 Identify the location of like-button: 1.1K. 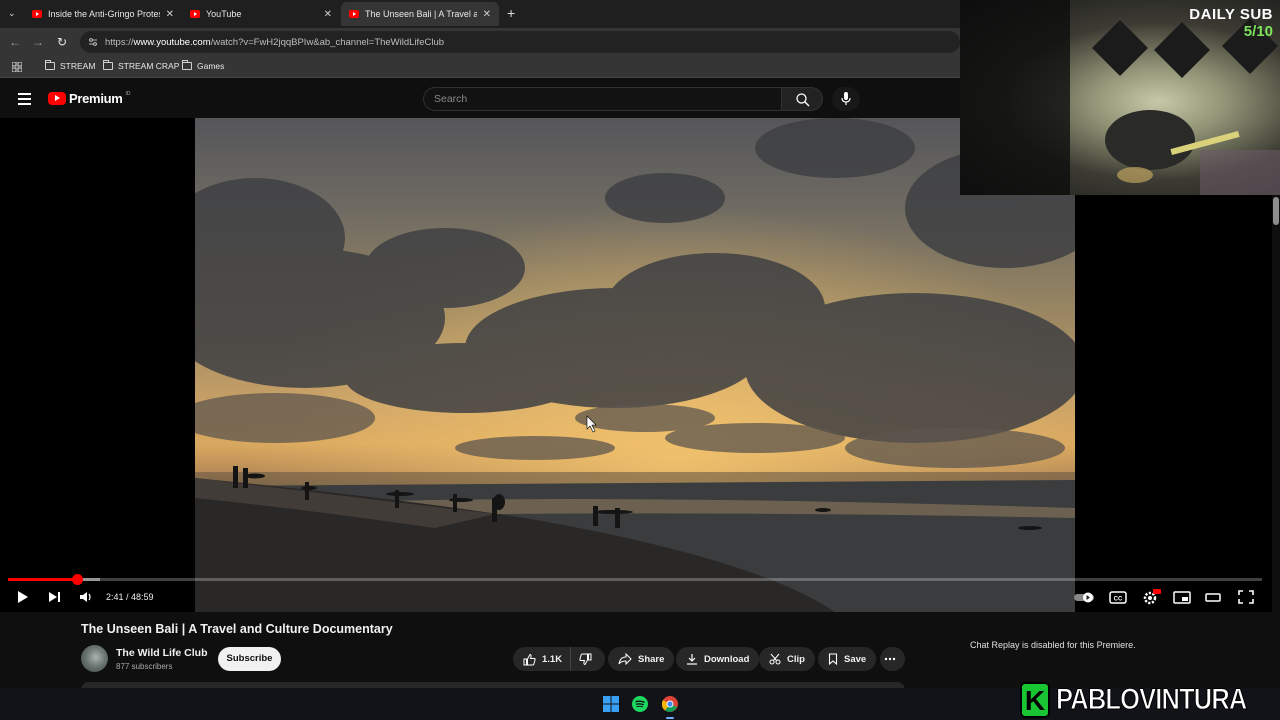
(542, 659).